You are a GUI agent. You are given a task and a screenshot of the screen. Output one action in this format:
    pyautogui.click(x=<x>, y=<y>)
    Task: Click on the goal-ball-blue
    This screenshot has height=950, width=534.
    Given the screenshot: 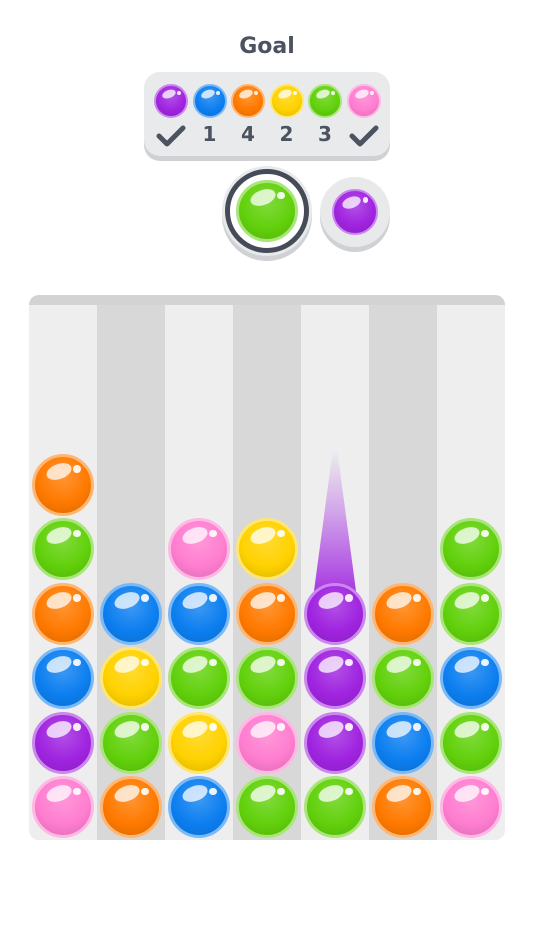 What is the action you would take?
    pyautogui.click(x=209, y=101)
    